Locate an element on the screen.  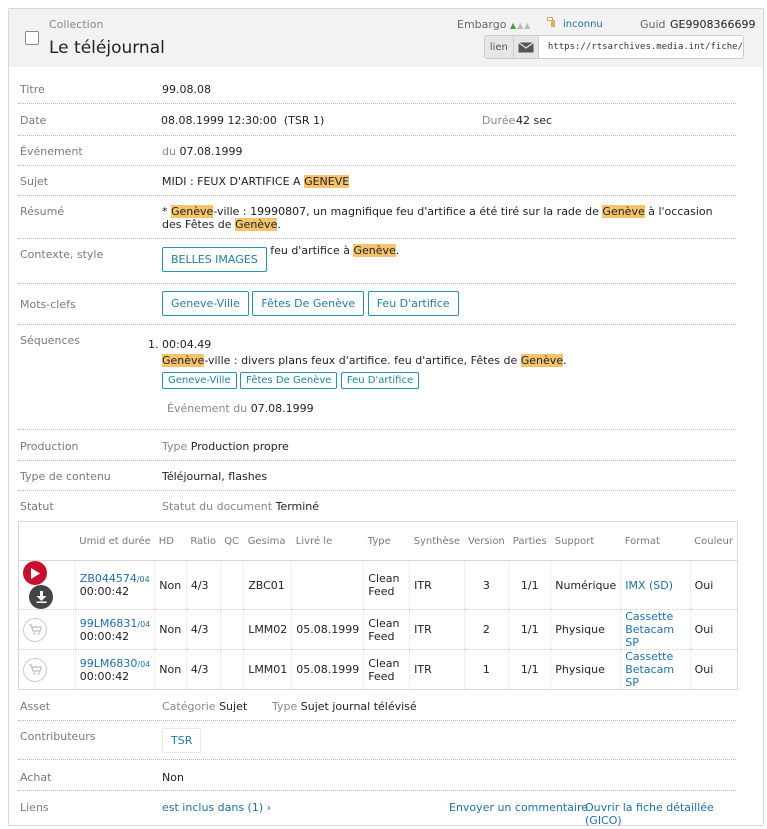
format-link: IMX (SD) is located at coordinates (655, 585).